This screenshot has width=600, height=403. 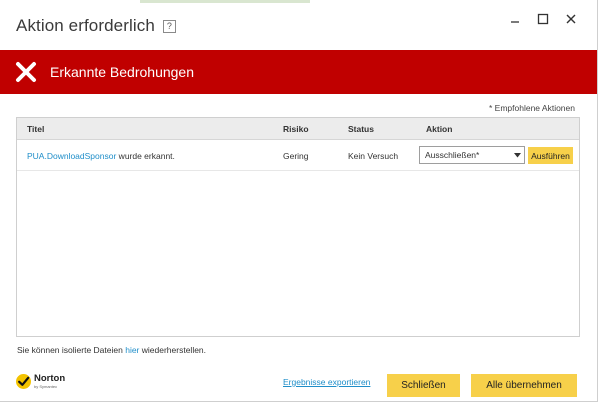 I want to click on action-dropdown: Ausschließen*, so click(x=472, y=155).